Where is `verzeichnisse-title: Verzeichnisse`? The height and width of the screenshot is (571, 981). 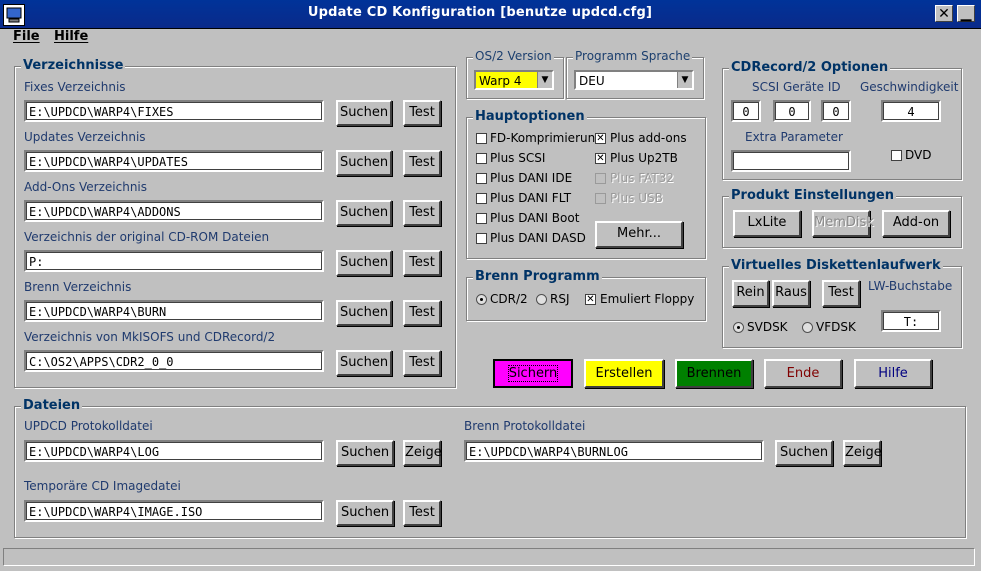
verzeichnisse-title: Verzeichnisse is located at coordinates (73, 65).